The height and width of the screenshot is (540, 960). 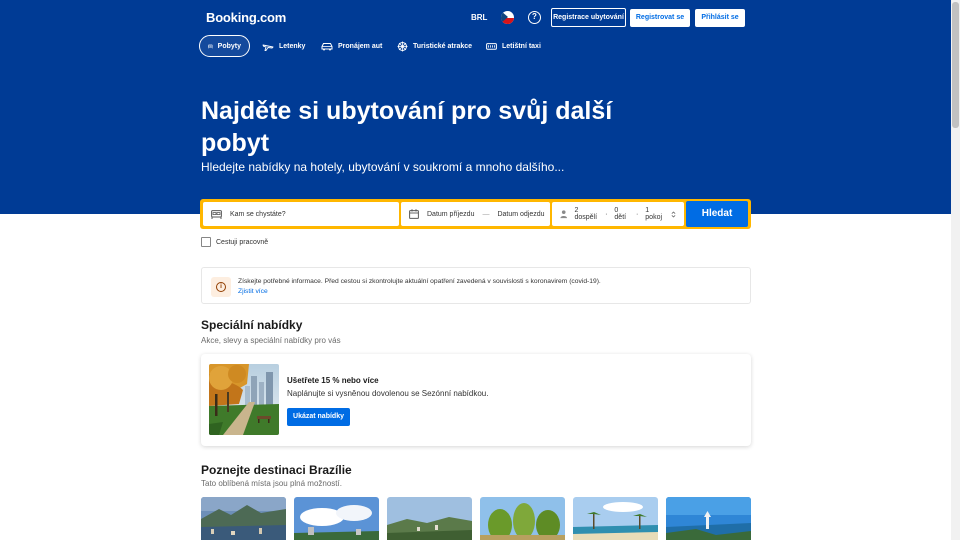 I want to click on tab-flights: Letenky, so click(x=283, y=46).